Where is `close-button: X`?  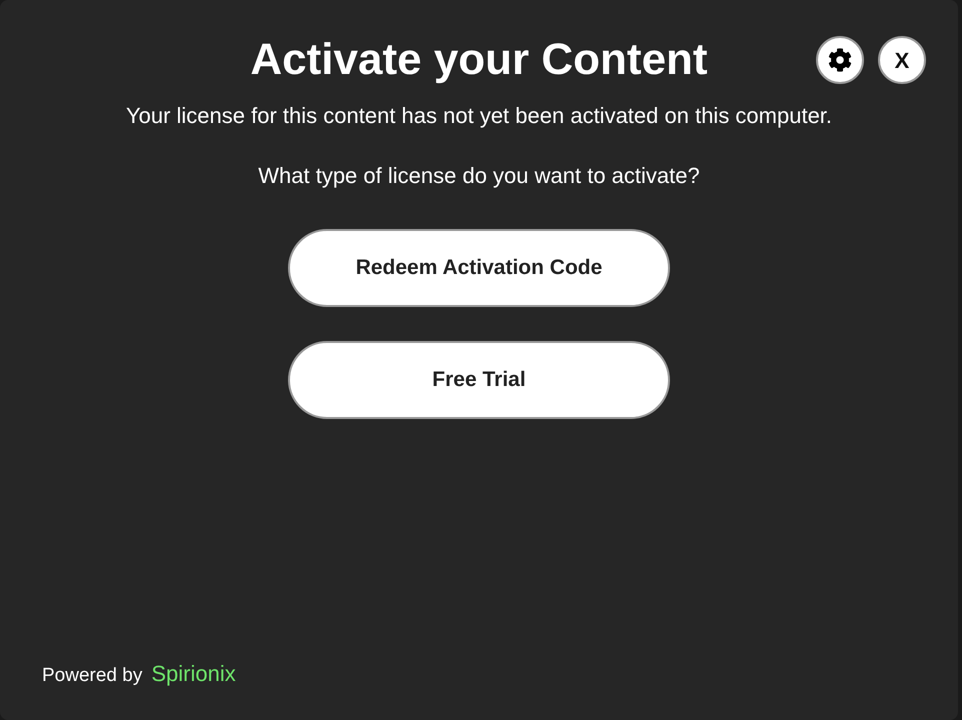 close-button: X is located at coordinates (902, 60).